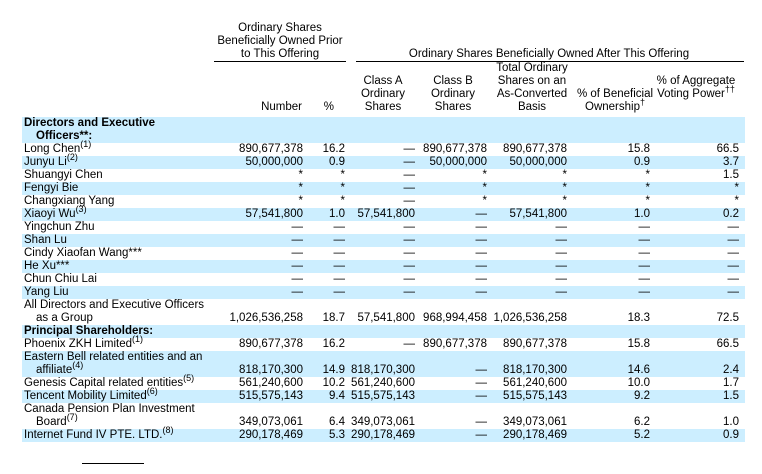  Describe the element at coordinates (642, 422) in the screenshot. I see `cell-beneficial: 6.2` at that location.